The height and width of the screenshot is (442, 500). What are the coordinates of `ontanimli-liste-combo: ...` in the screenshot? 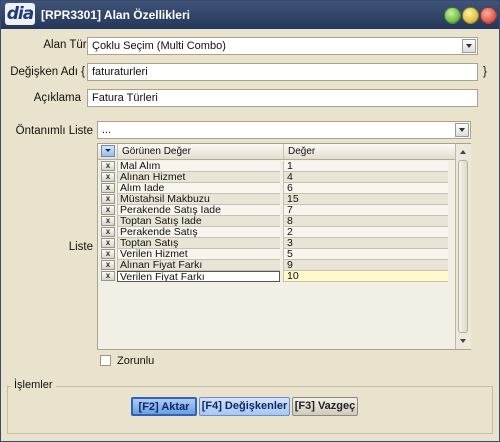 It's located at (284, 130).